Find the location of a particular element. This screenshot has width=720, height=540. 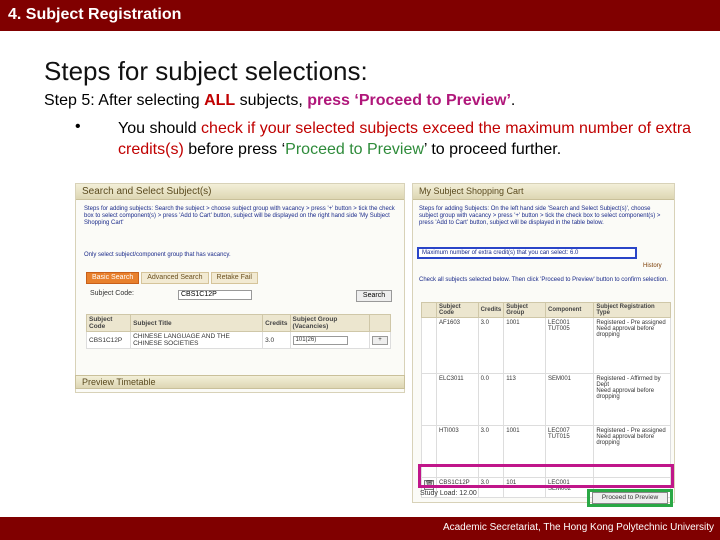

th-subject-title: Subject Title is located at coordinates (197, 323).